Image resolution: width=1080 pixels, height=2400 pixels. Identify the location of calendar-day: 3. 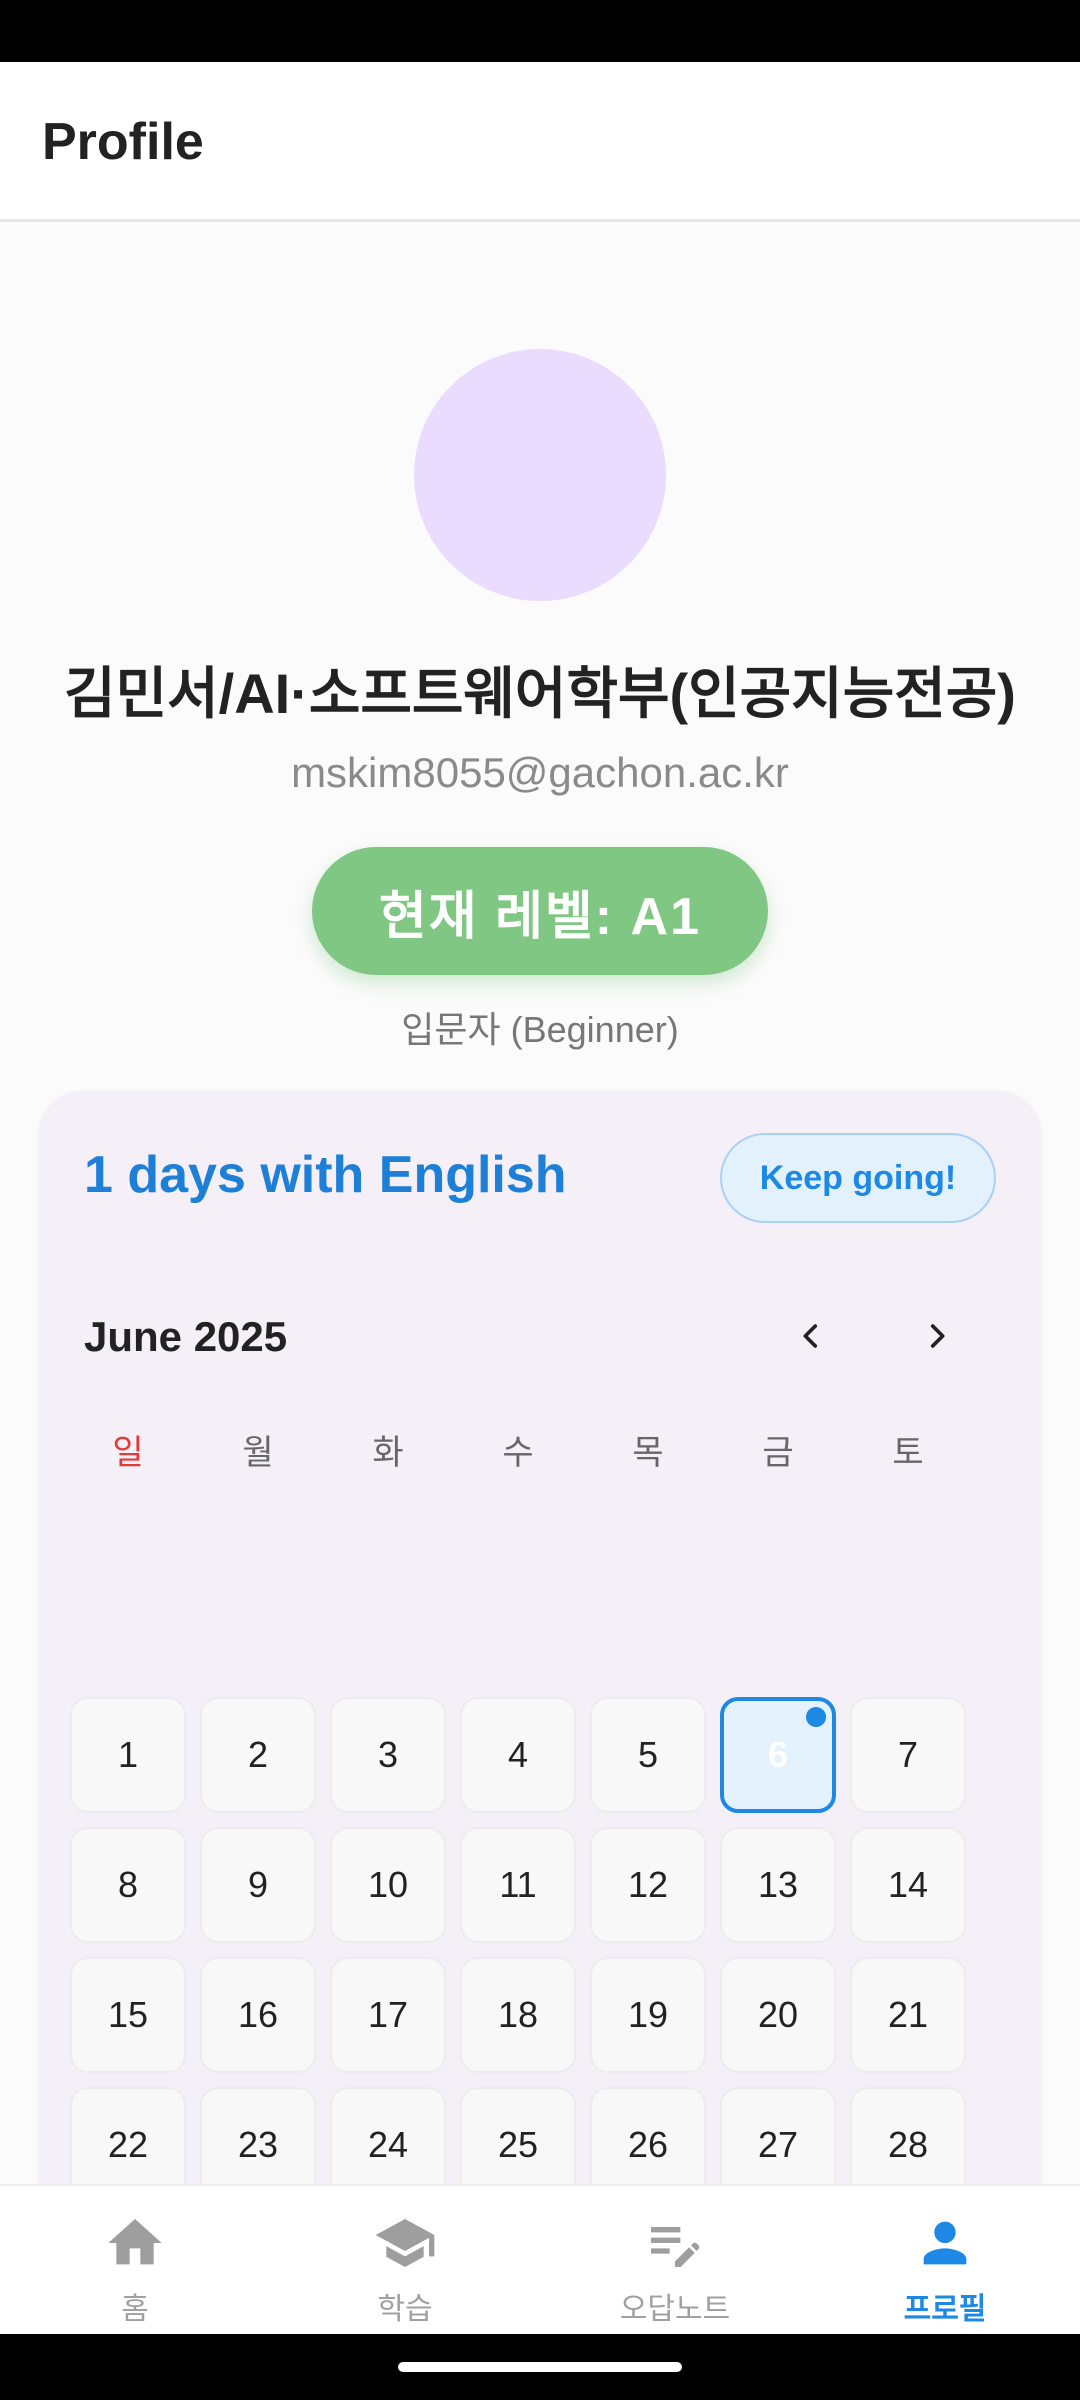
(388, 1755).